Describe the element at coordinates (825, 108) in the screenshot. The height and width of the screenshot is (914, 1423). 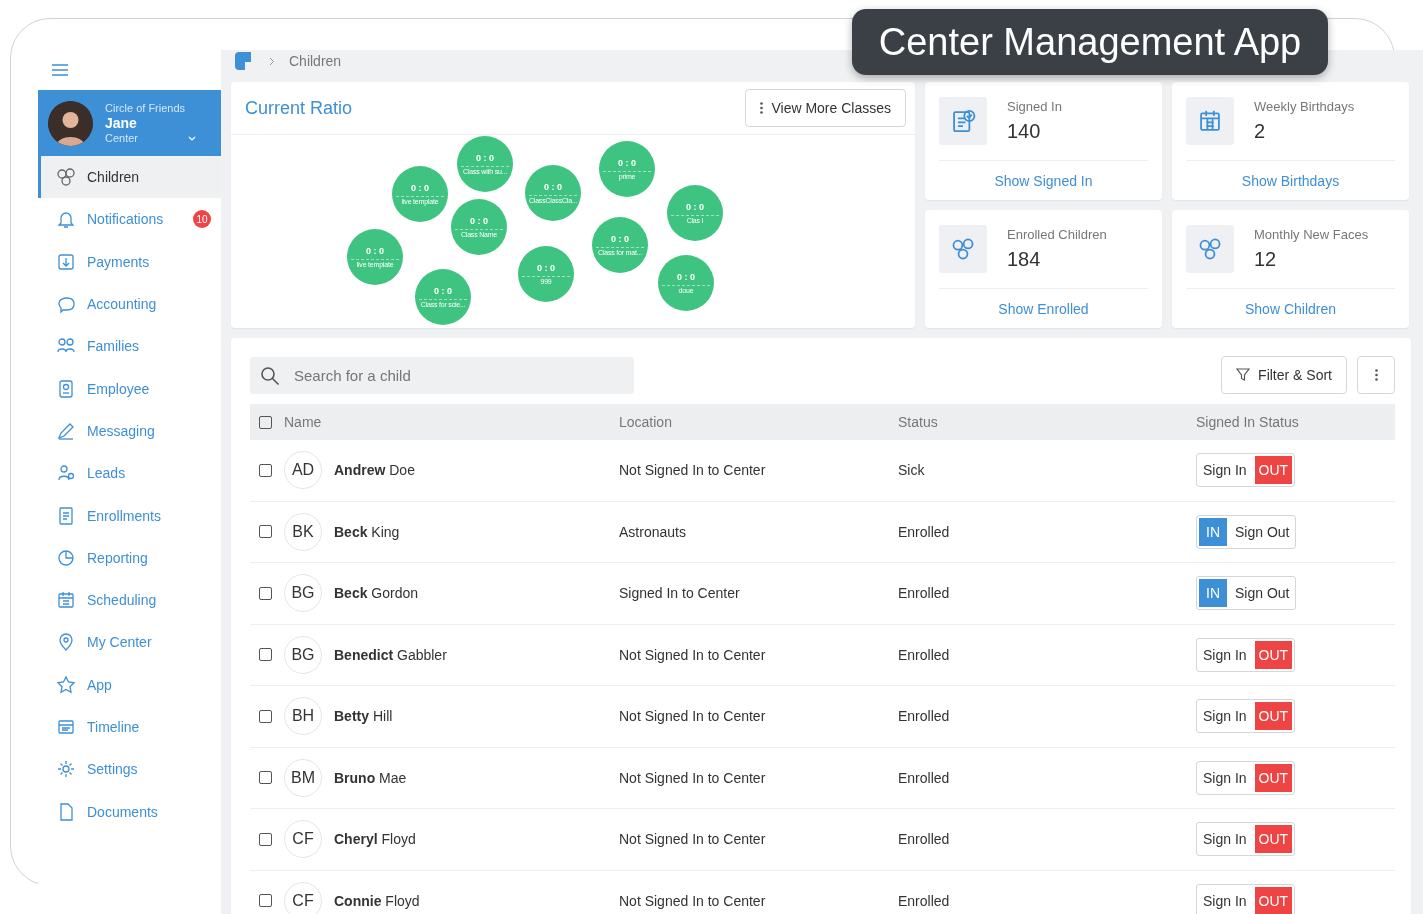
I see `view-more-button: View More Classes` at that location.